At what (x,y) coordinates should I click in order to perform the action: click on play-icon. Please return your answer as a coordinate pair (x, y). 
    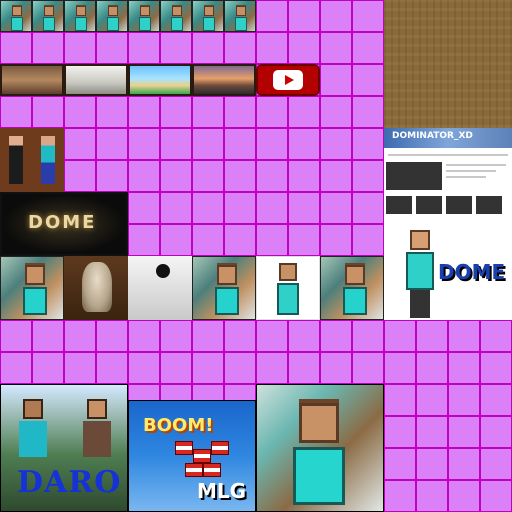
    Looking at the image, I should click on (288, 80).